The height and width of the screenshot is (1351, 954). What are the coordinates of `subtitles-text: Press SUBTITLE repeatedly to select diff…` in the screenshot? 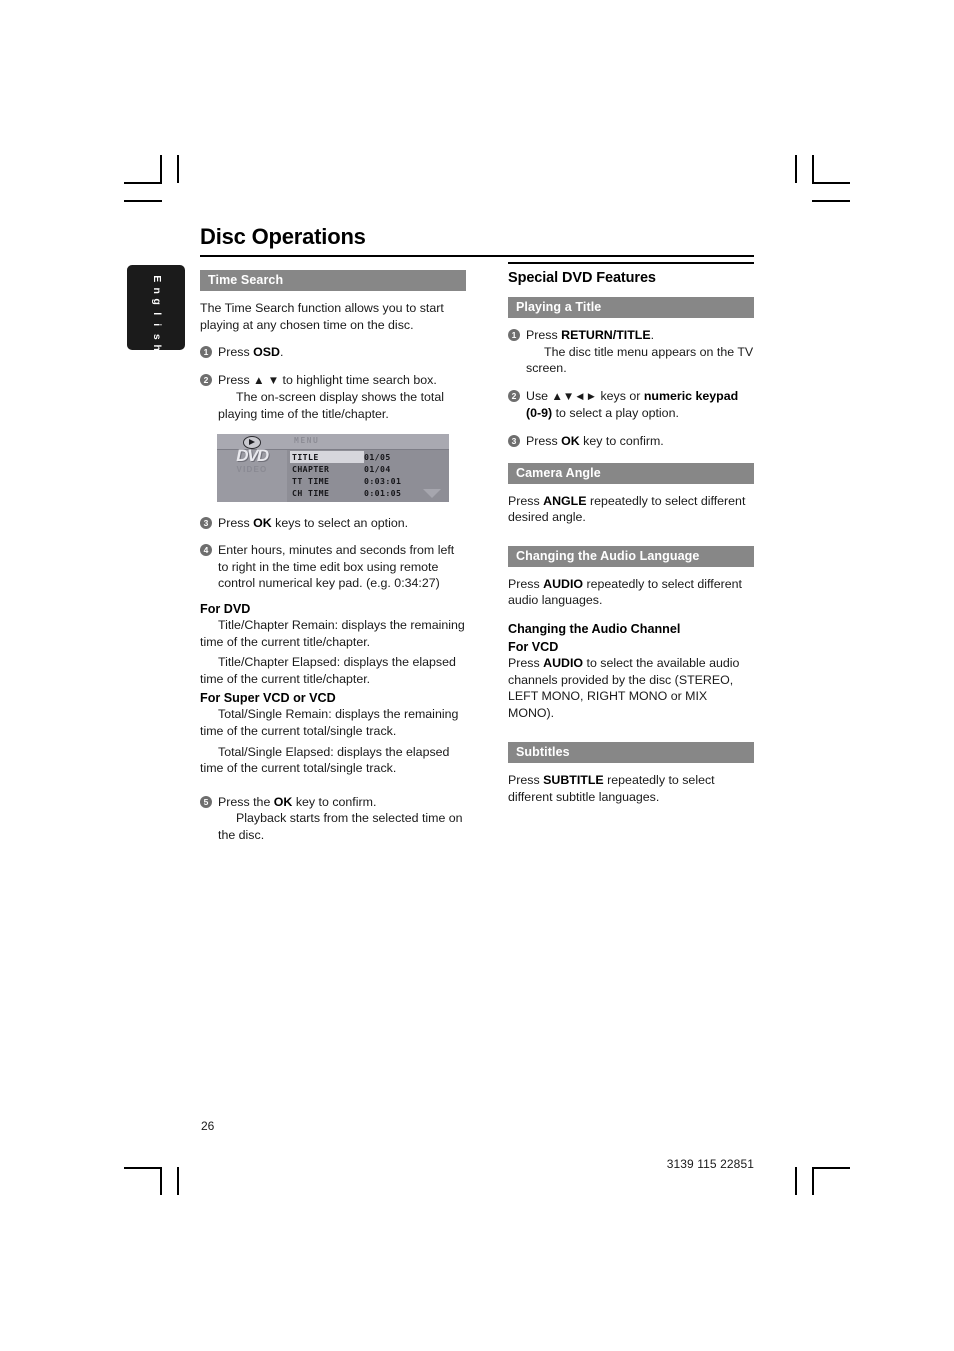 It's located at (631, 788).